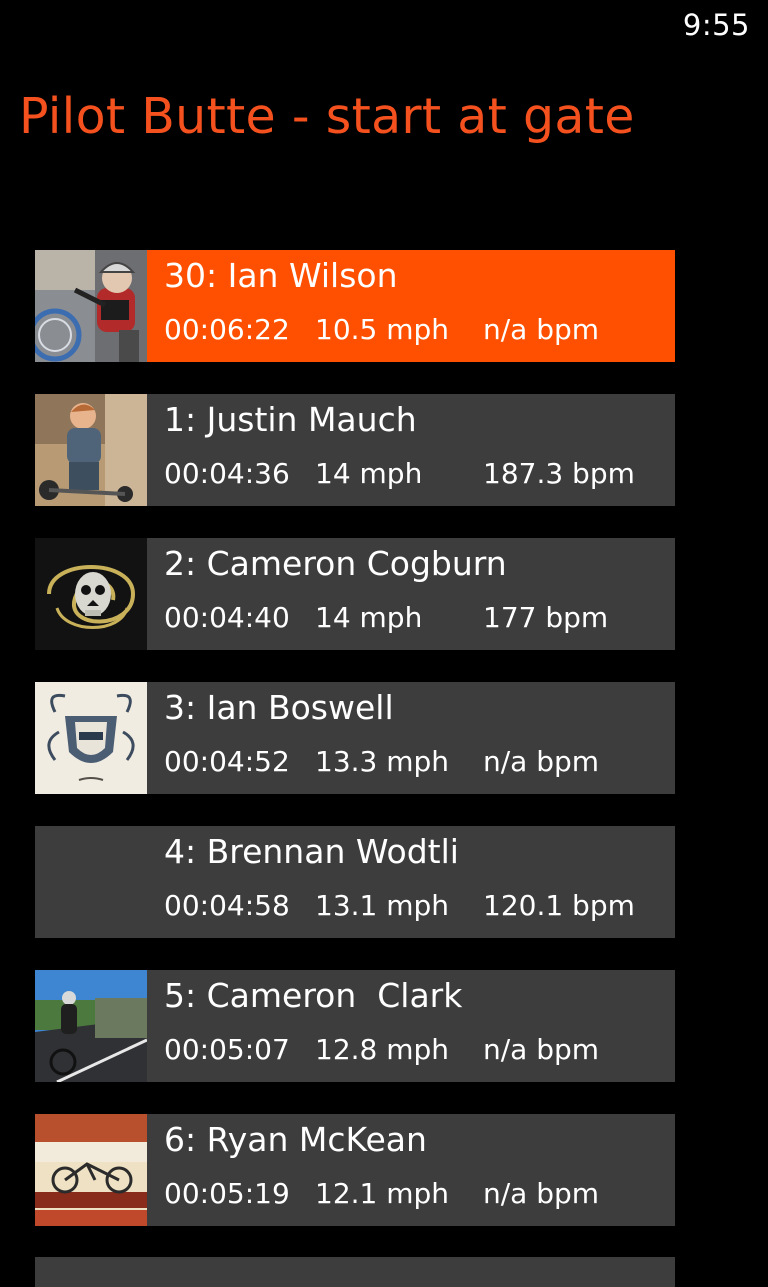 The image size is (768, 1287). I want to click on rider-speed: 12.8 mph, so click(382, 1049).